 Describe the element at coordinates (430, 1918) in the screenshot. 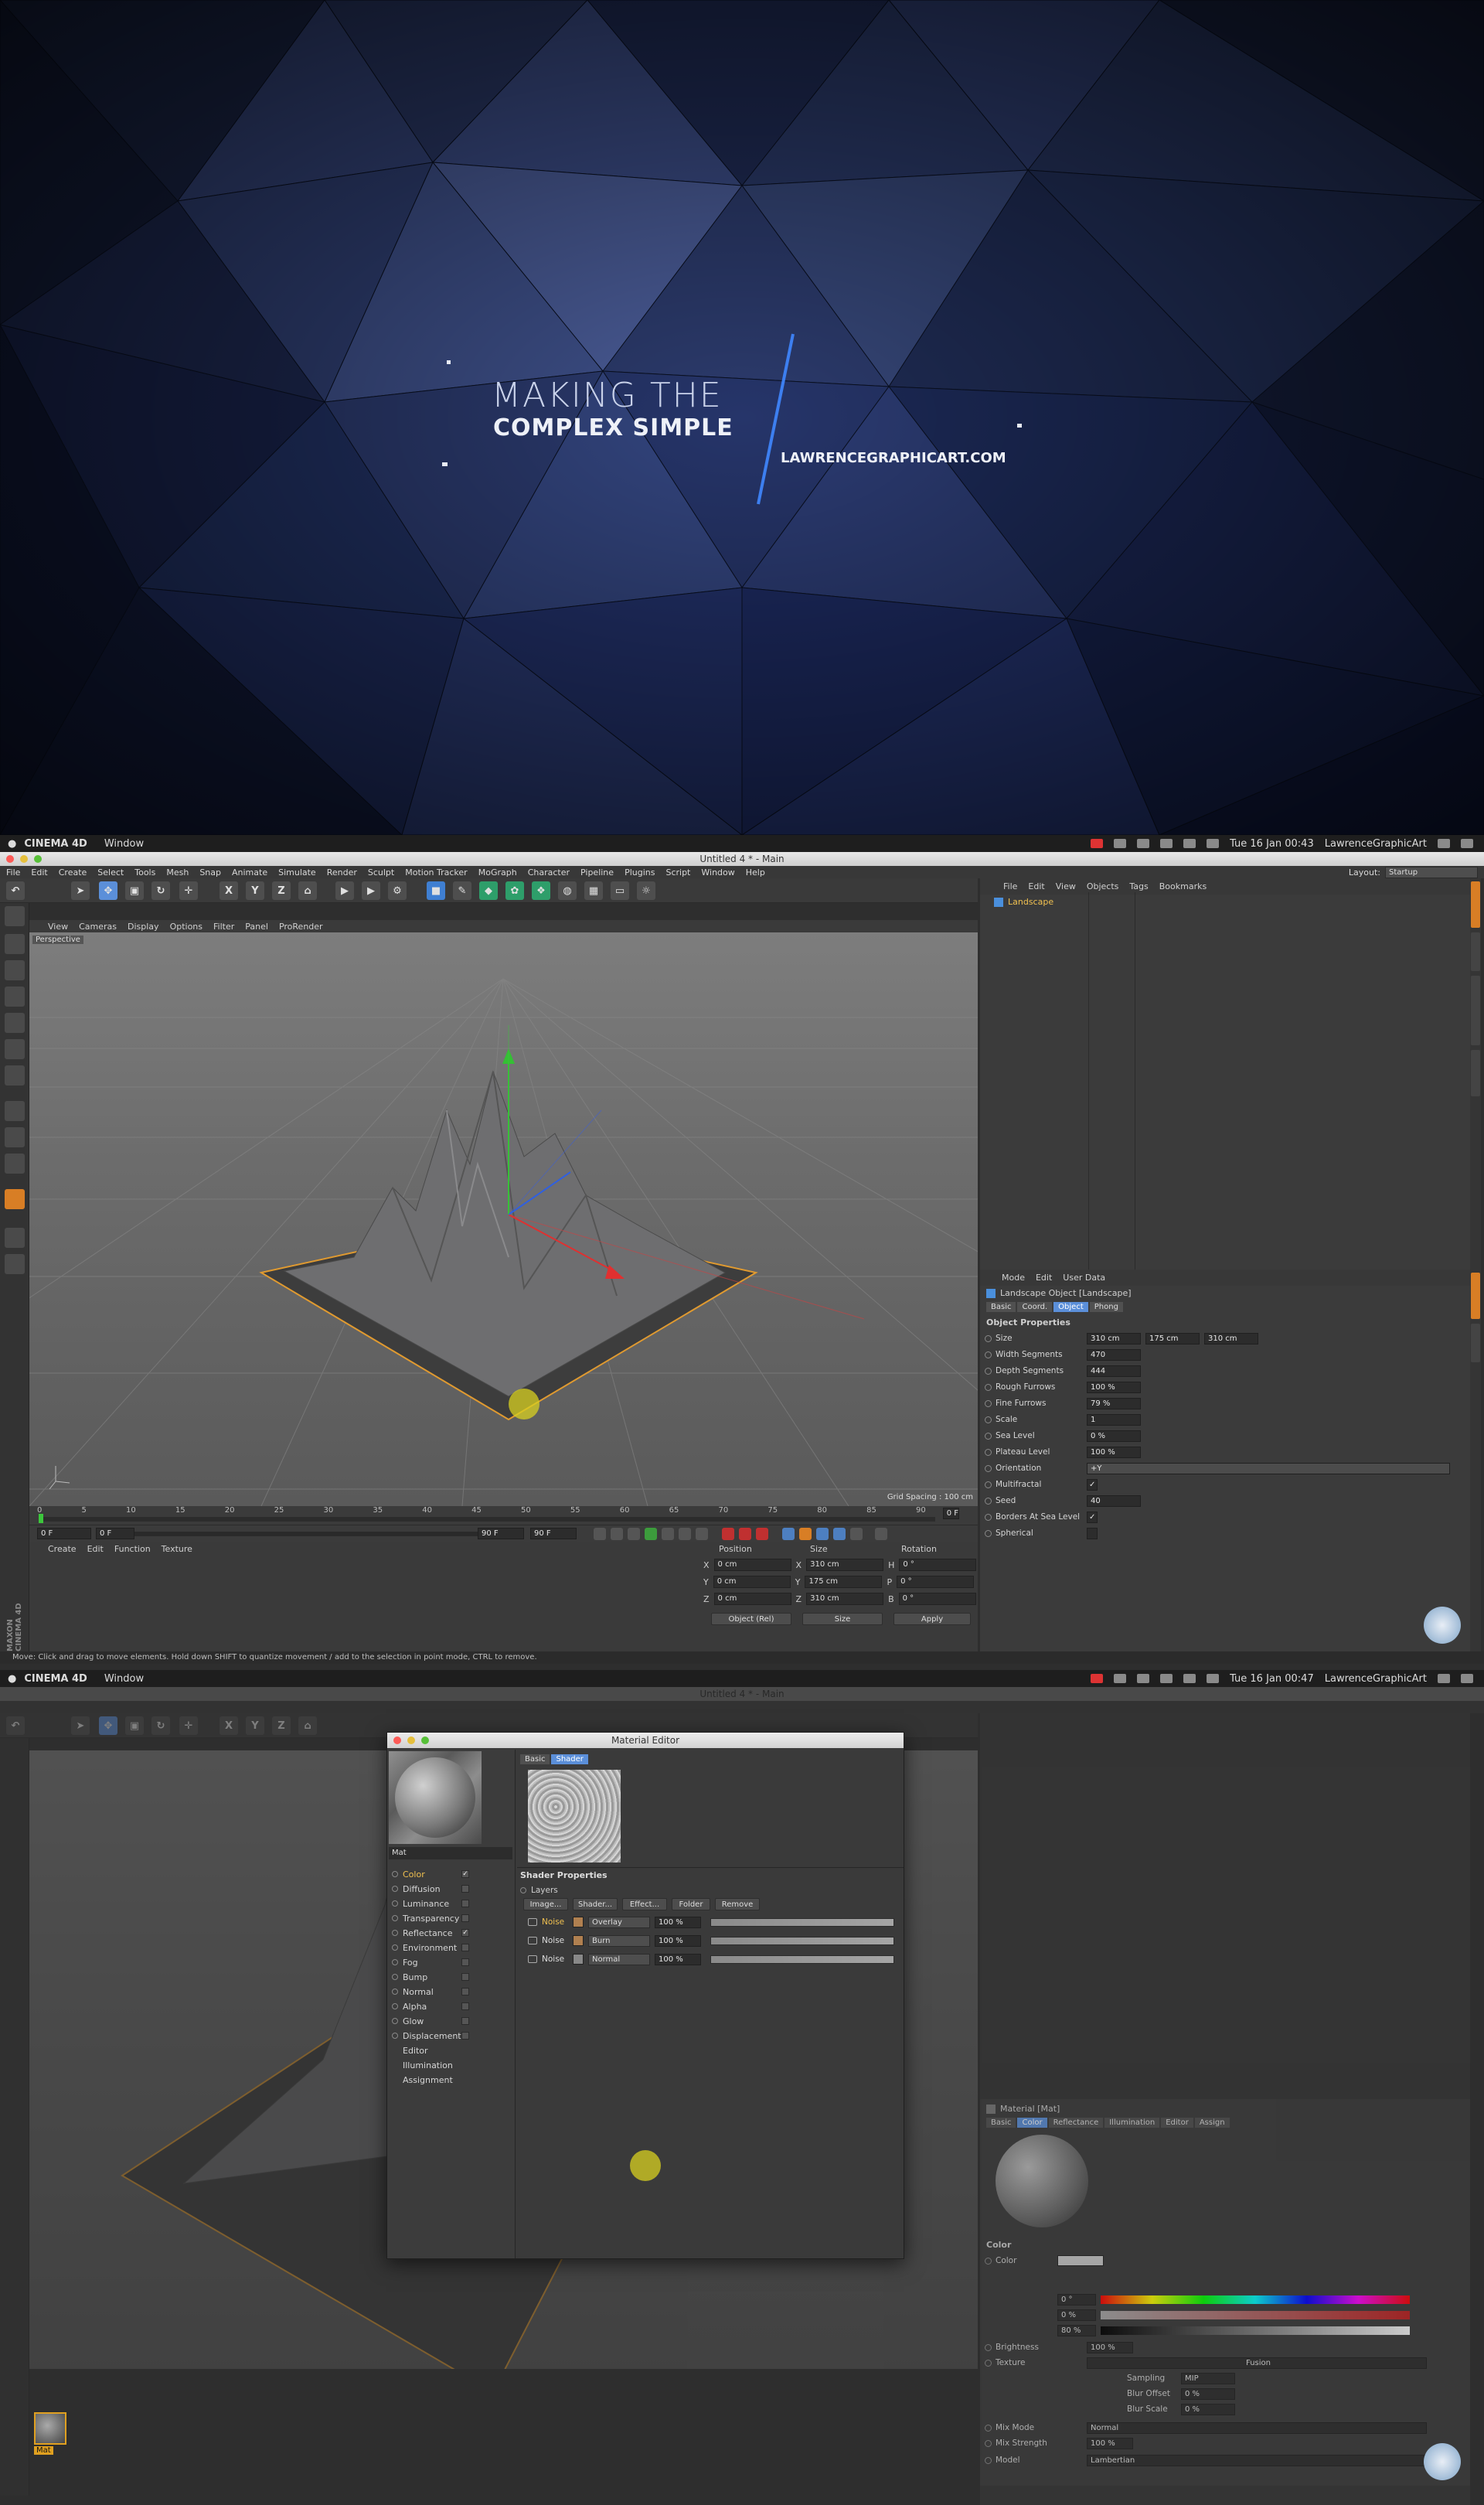

I see `channel-transparency: Transparency` at that location.